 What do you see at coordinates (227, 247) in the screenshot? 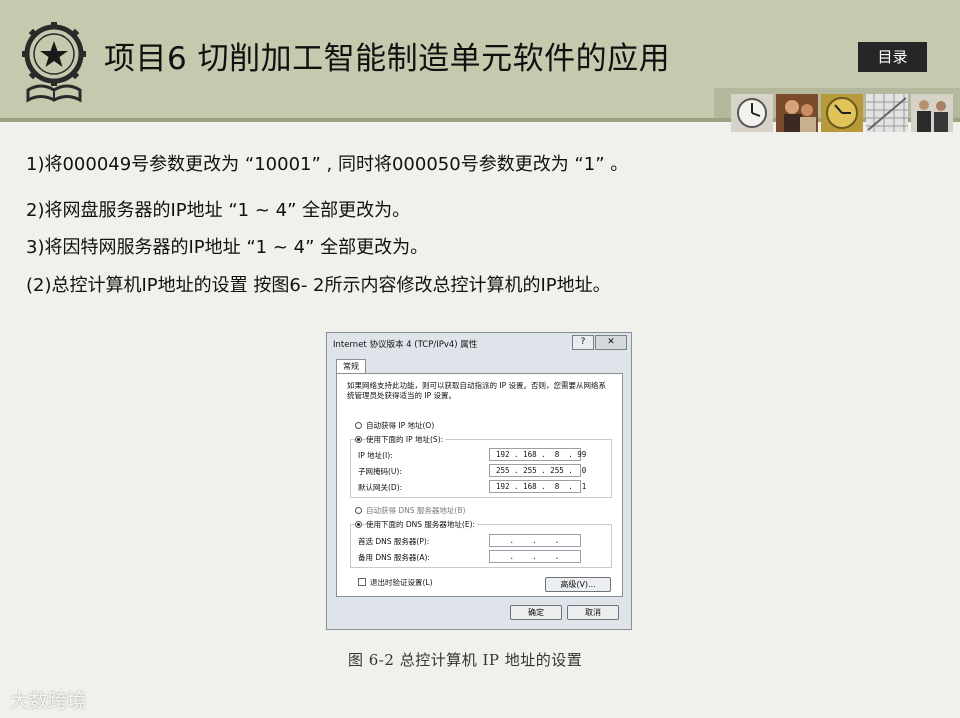
I see `instruction-line-3: 3)将因特网服务器的IP地址 “1 ~ 4” 全部更改为。` at bounding box center [227, 247].